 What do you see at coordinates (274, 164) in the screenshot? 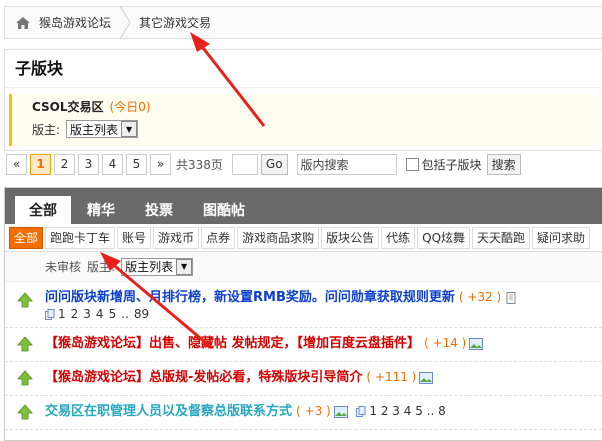
I see `go-button: Go` at bounding box center [274, 164].